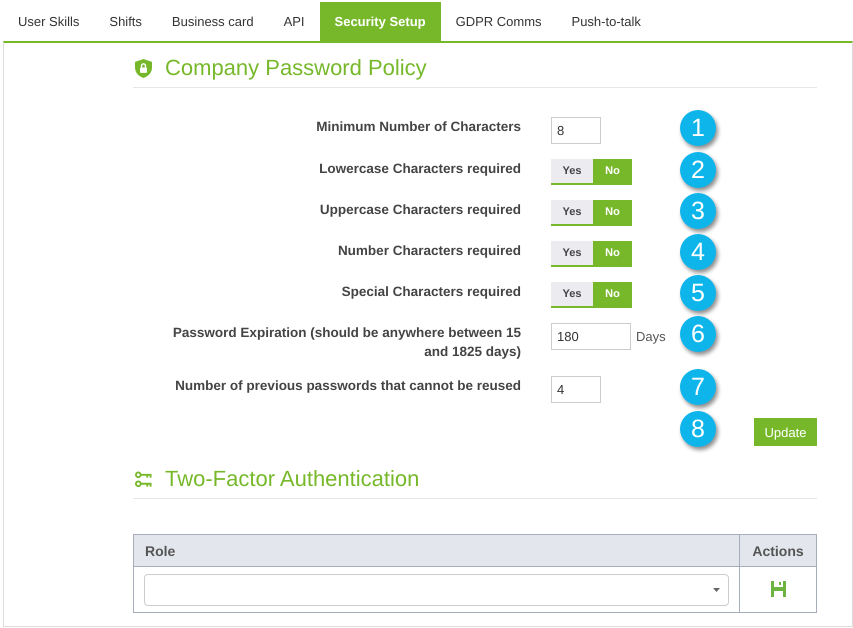 The image size is (853, 628). Describe the element at coordinates (346, 342) in the screenshot. I see `field-label: Password Expiration (should be anywhere between 15 and 1825 days)` at that location.